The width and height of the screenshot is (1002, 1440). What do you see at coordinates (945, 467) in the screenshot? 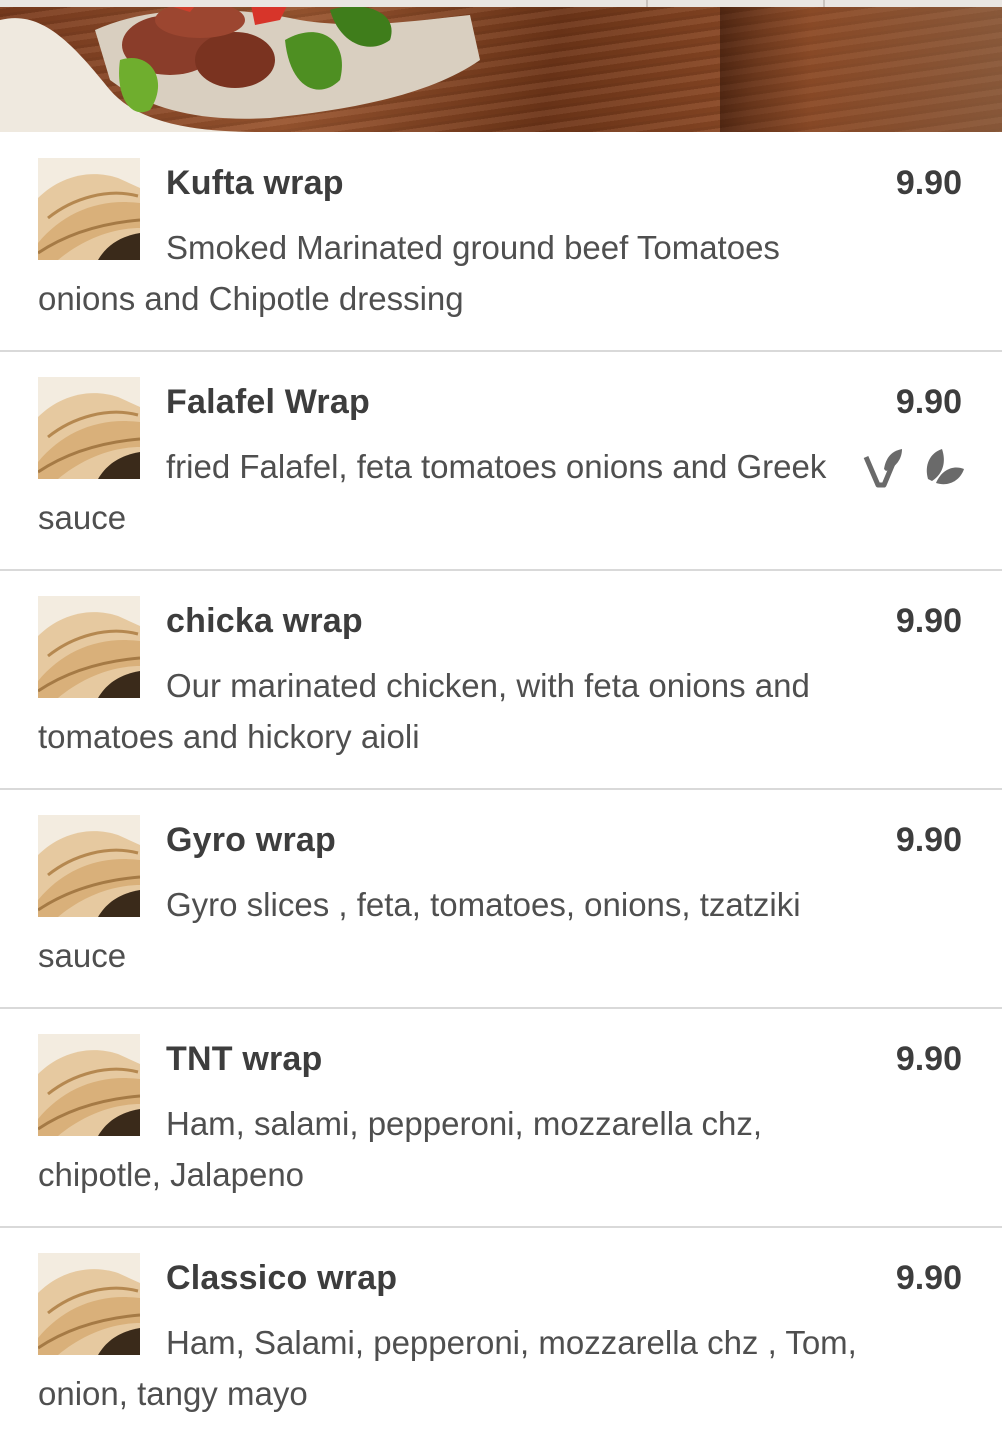
I see `leaf-icon` at bounding box center [945, 467].